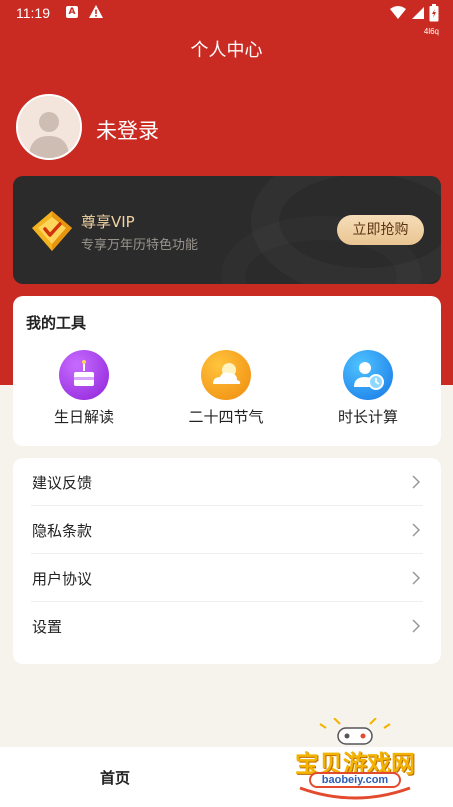 The height and width of the screenshot is (807, 453). I want to click on status-time: 11:19, so click(33, 13).